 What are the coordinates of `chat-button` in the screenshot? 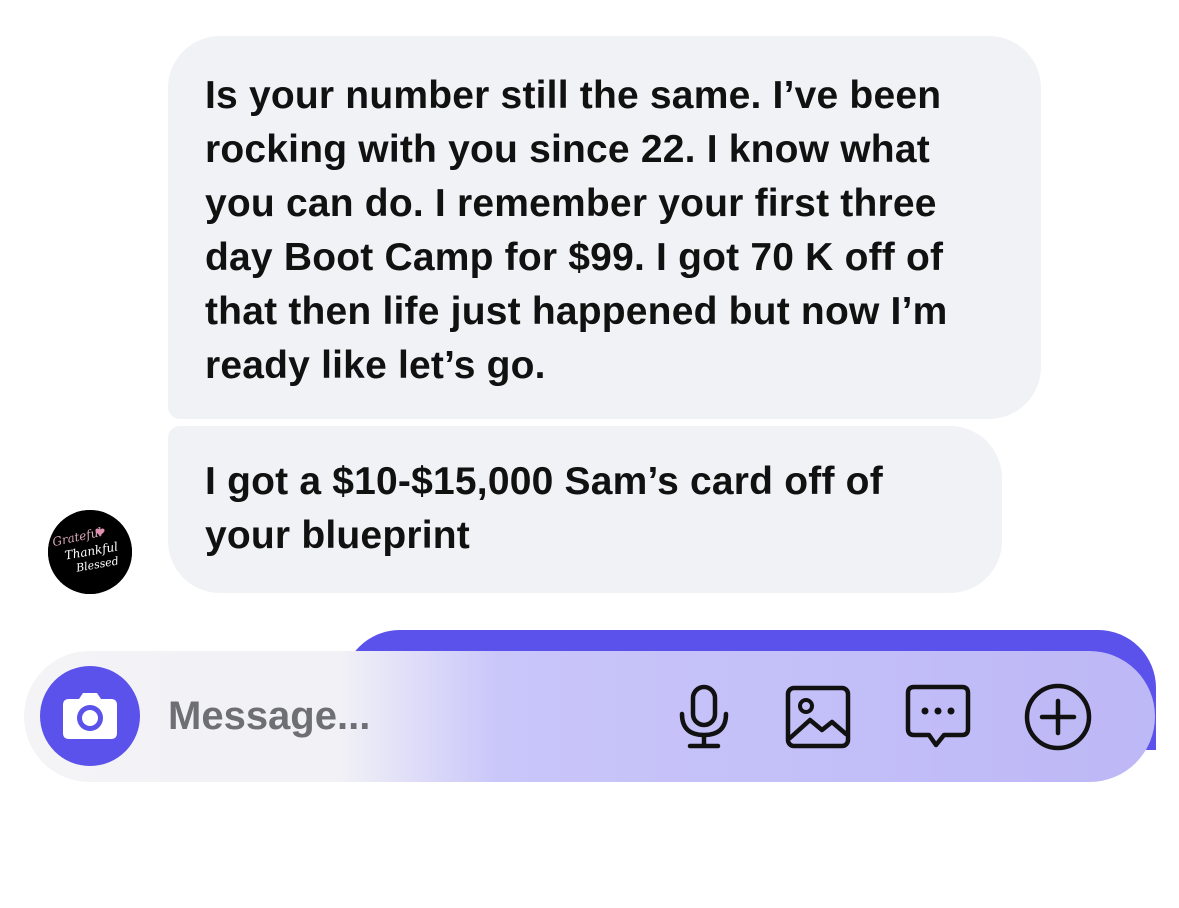 It's located at (938, 717).